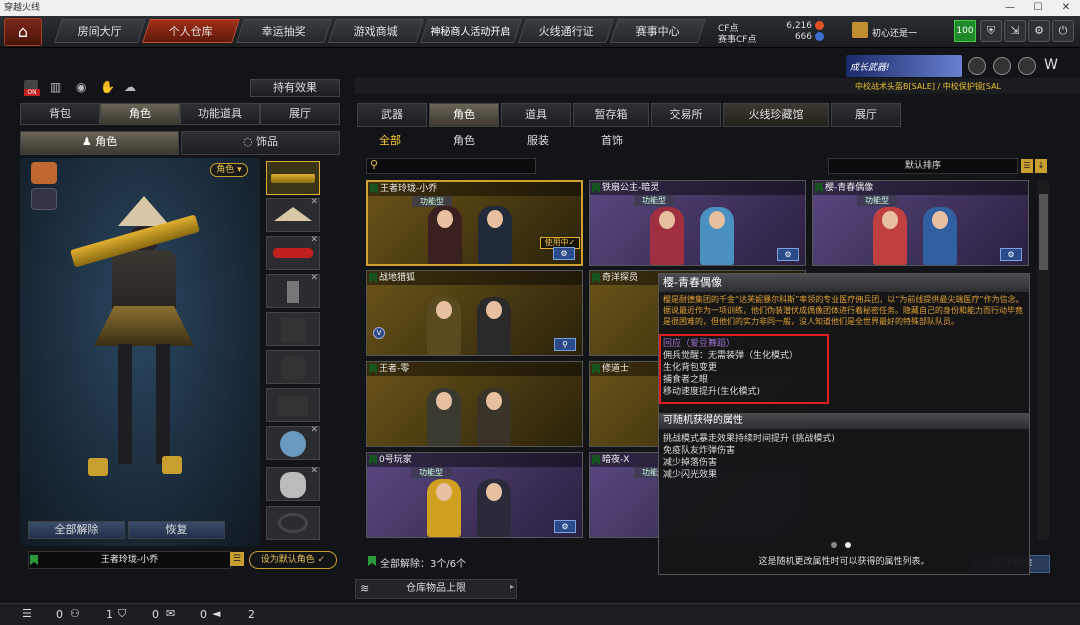 This screenshot has height=625, width=1080. I want to click on tab-battle-pass: 火线通行证, so click(566, 31).